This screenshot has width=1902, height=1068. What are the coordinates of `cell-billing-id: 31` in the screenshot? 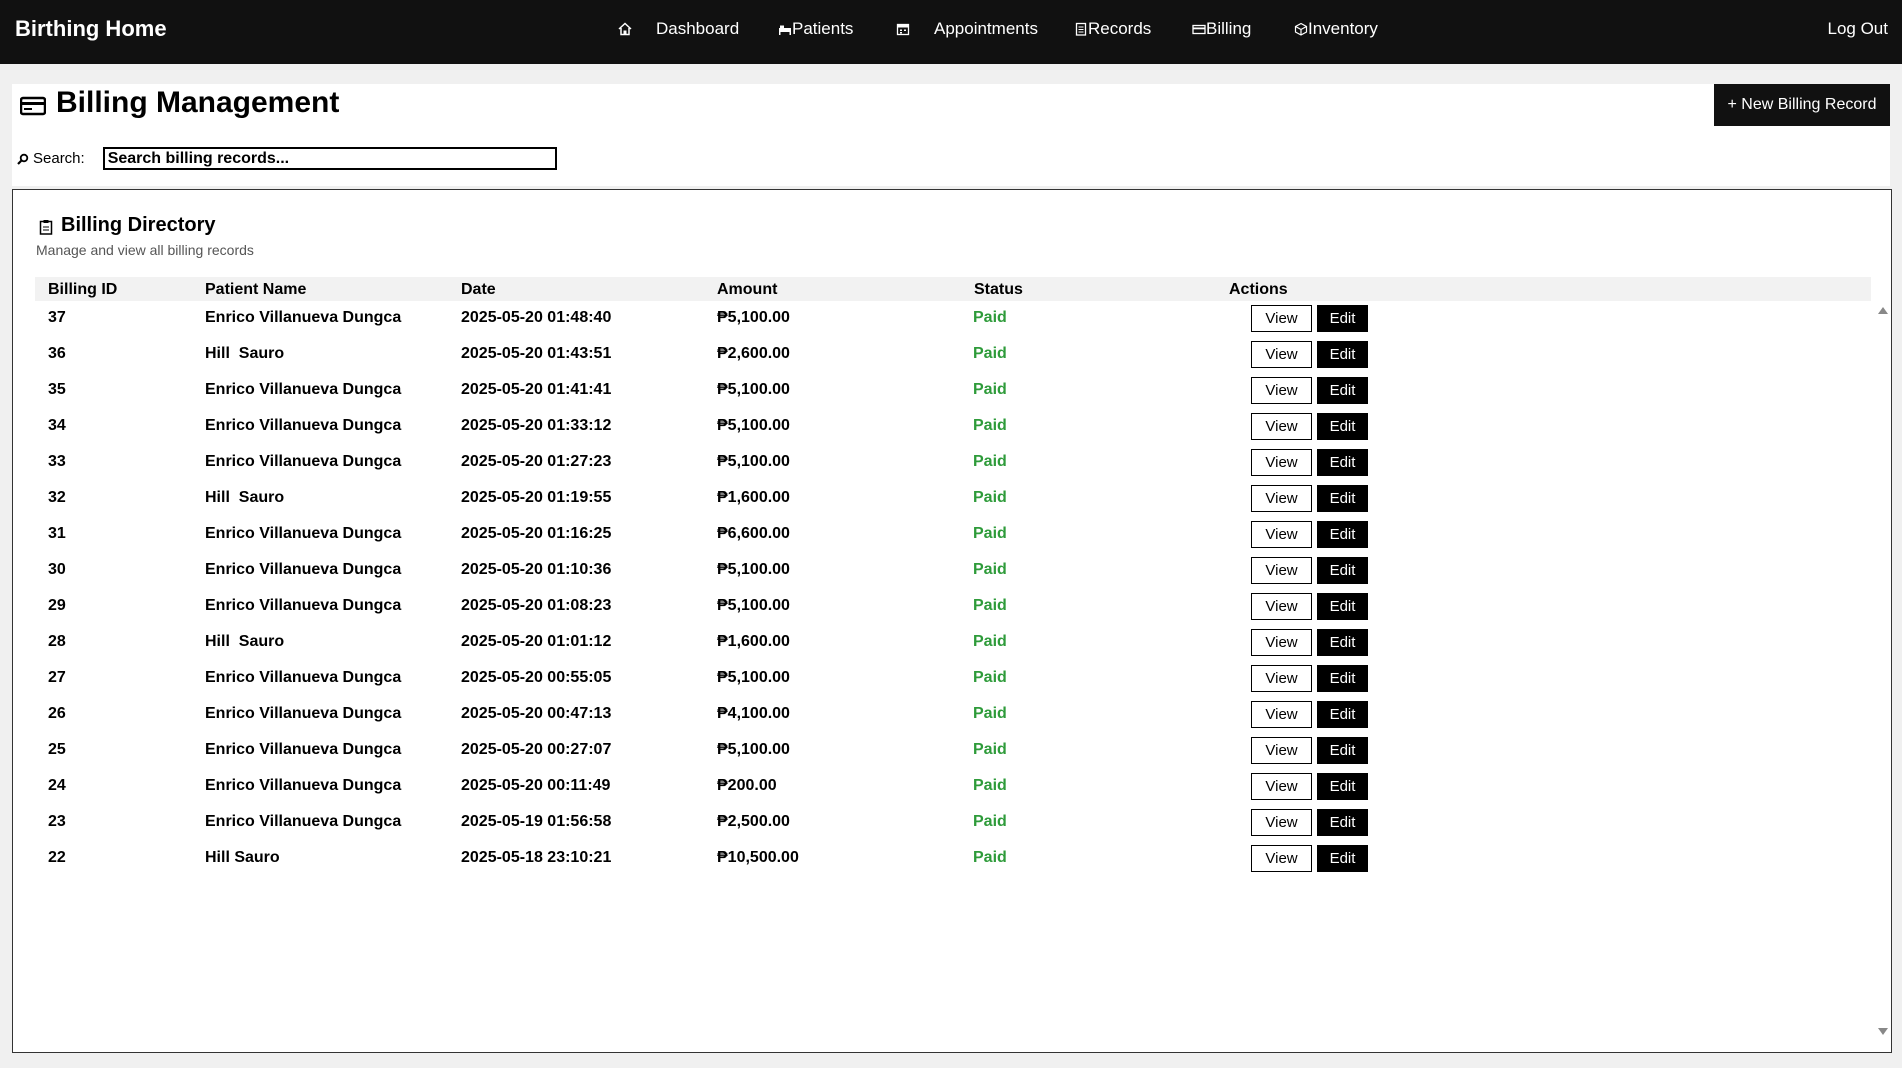 It's located at (57, 533).